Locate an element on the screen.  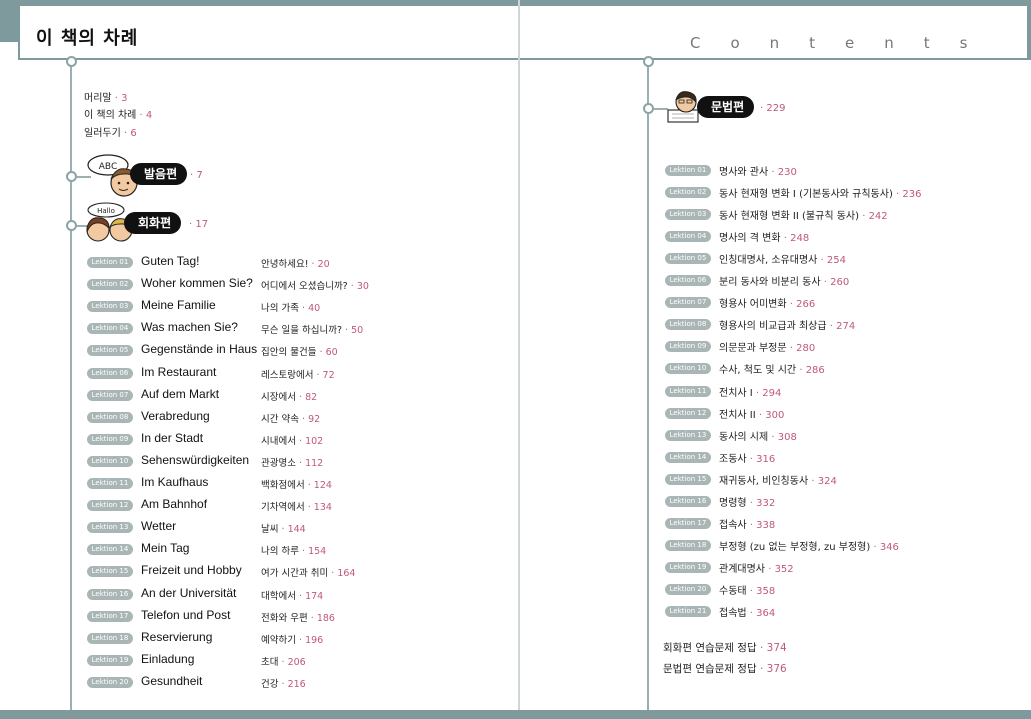
lesson-badge: Lektion 07 is located at coordinates (110, 395).